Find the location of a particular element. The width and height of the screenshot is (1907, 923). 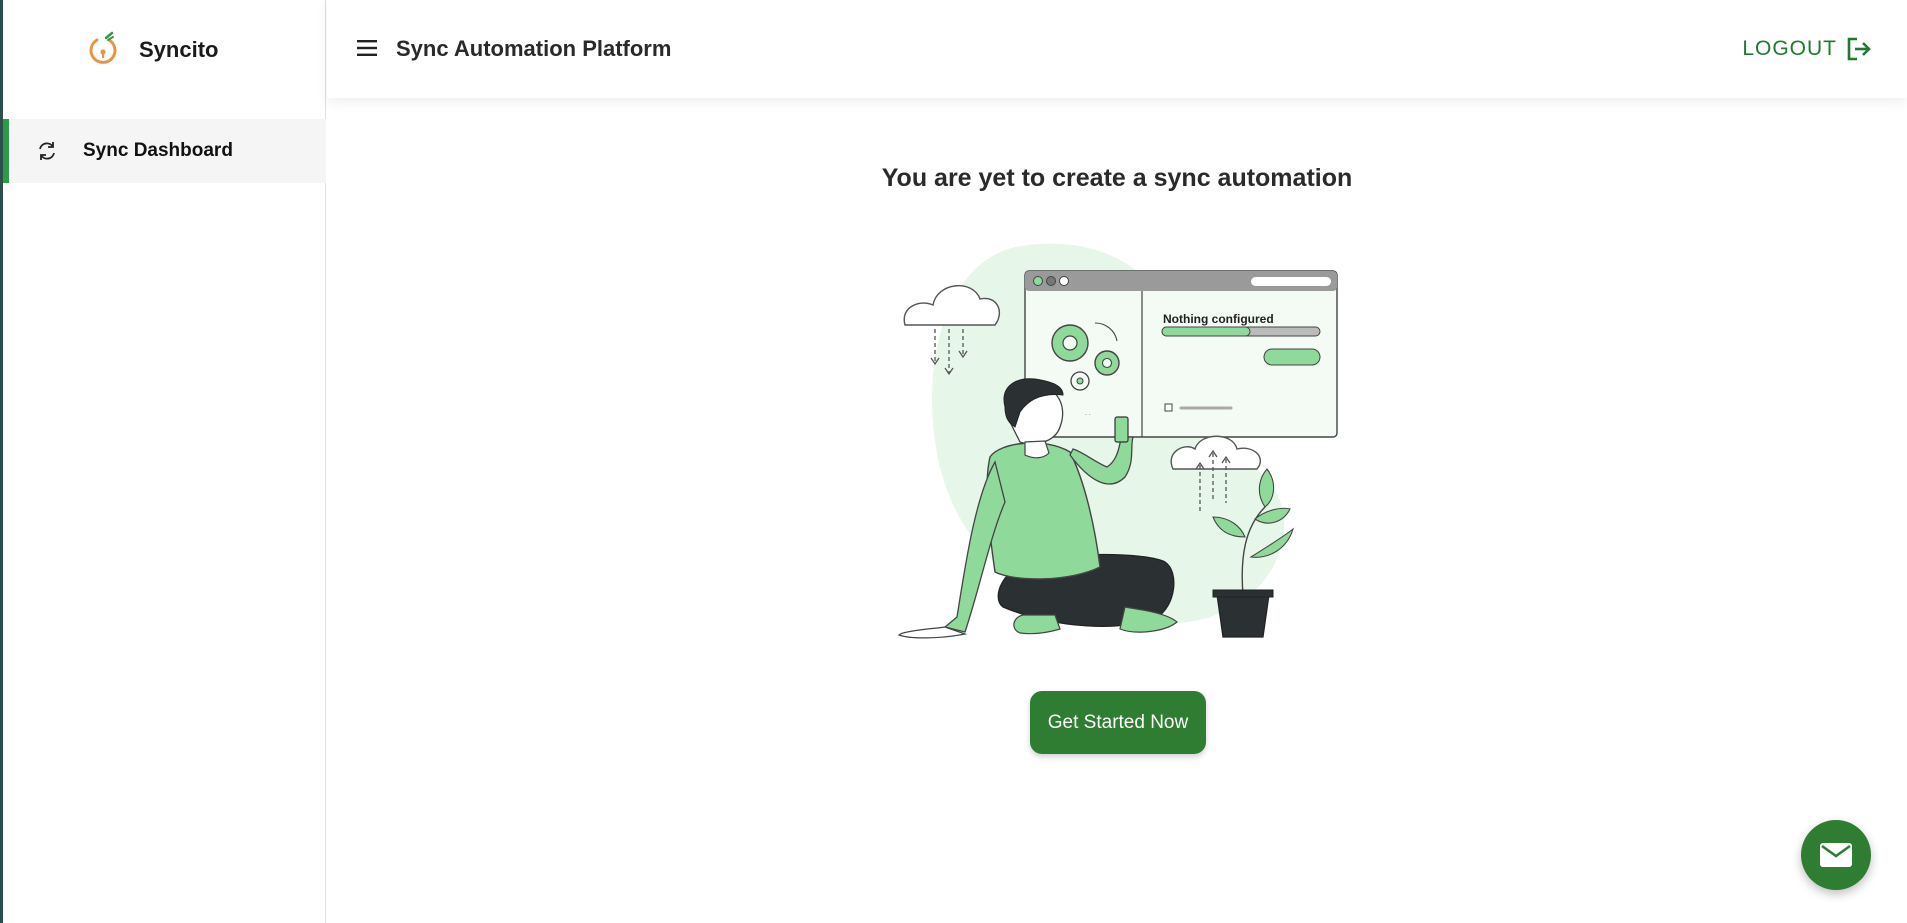

contact-mail-button is located at coordinates (1836, 855).